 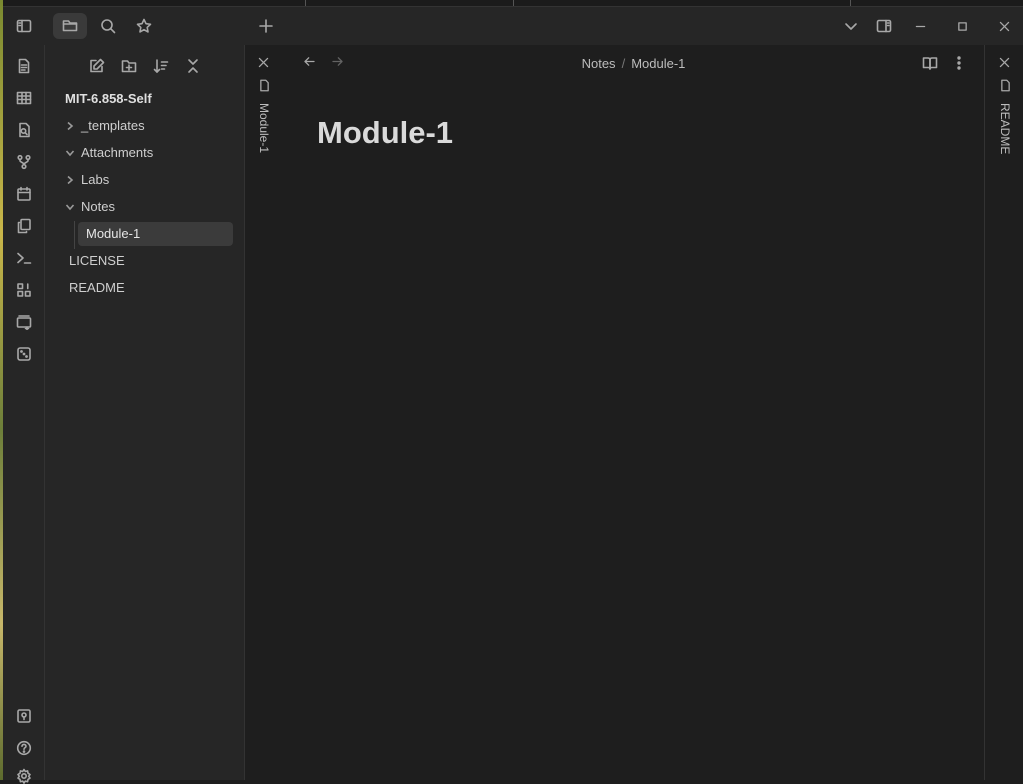 I want to click on maximize-button, so click(x=962, y=26).